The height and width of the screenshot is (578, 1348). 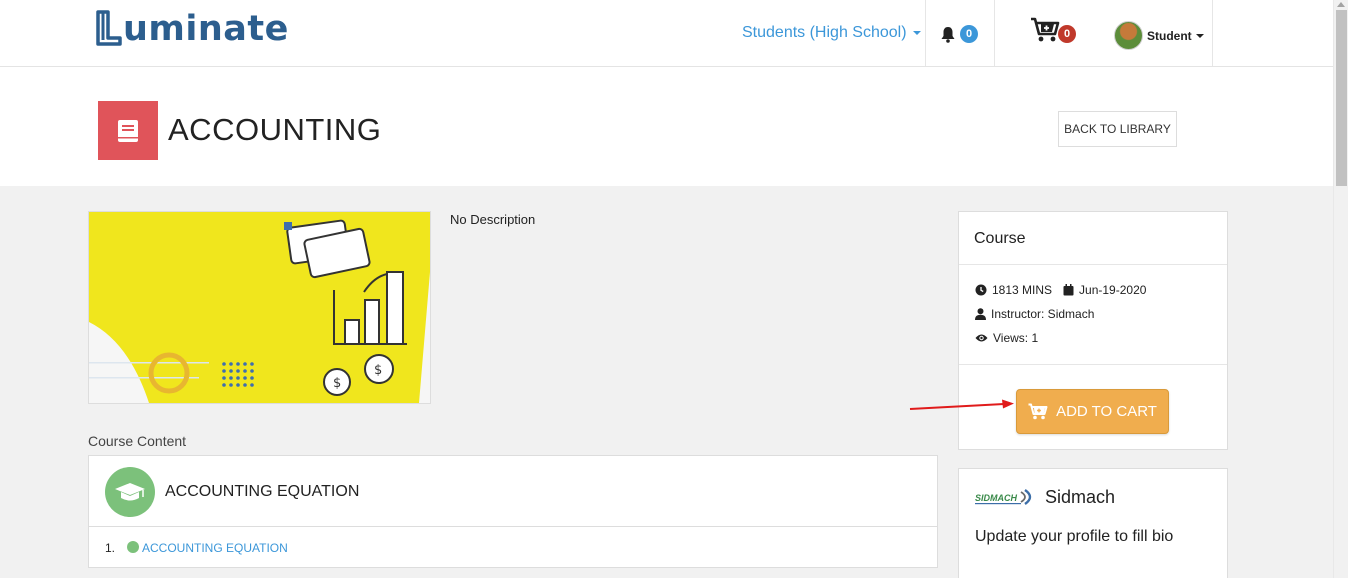 What do you see at coordinates (824, 32) in the screenshot?
I see `role-dropdown-label: Students (High School)` at bounding box center [824, 32].